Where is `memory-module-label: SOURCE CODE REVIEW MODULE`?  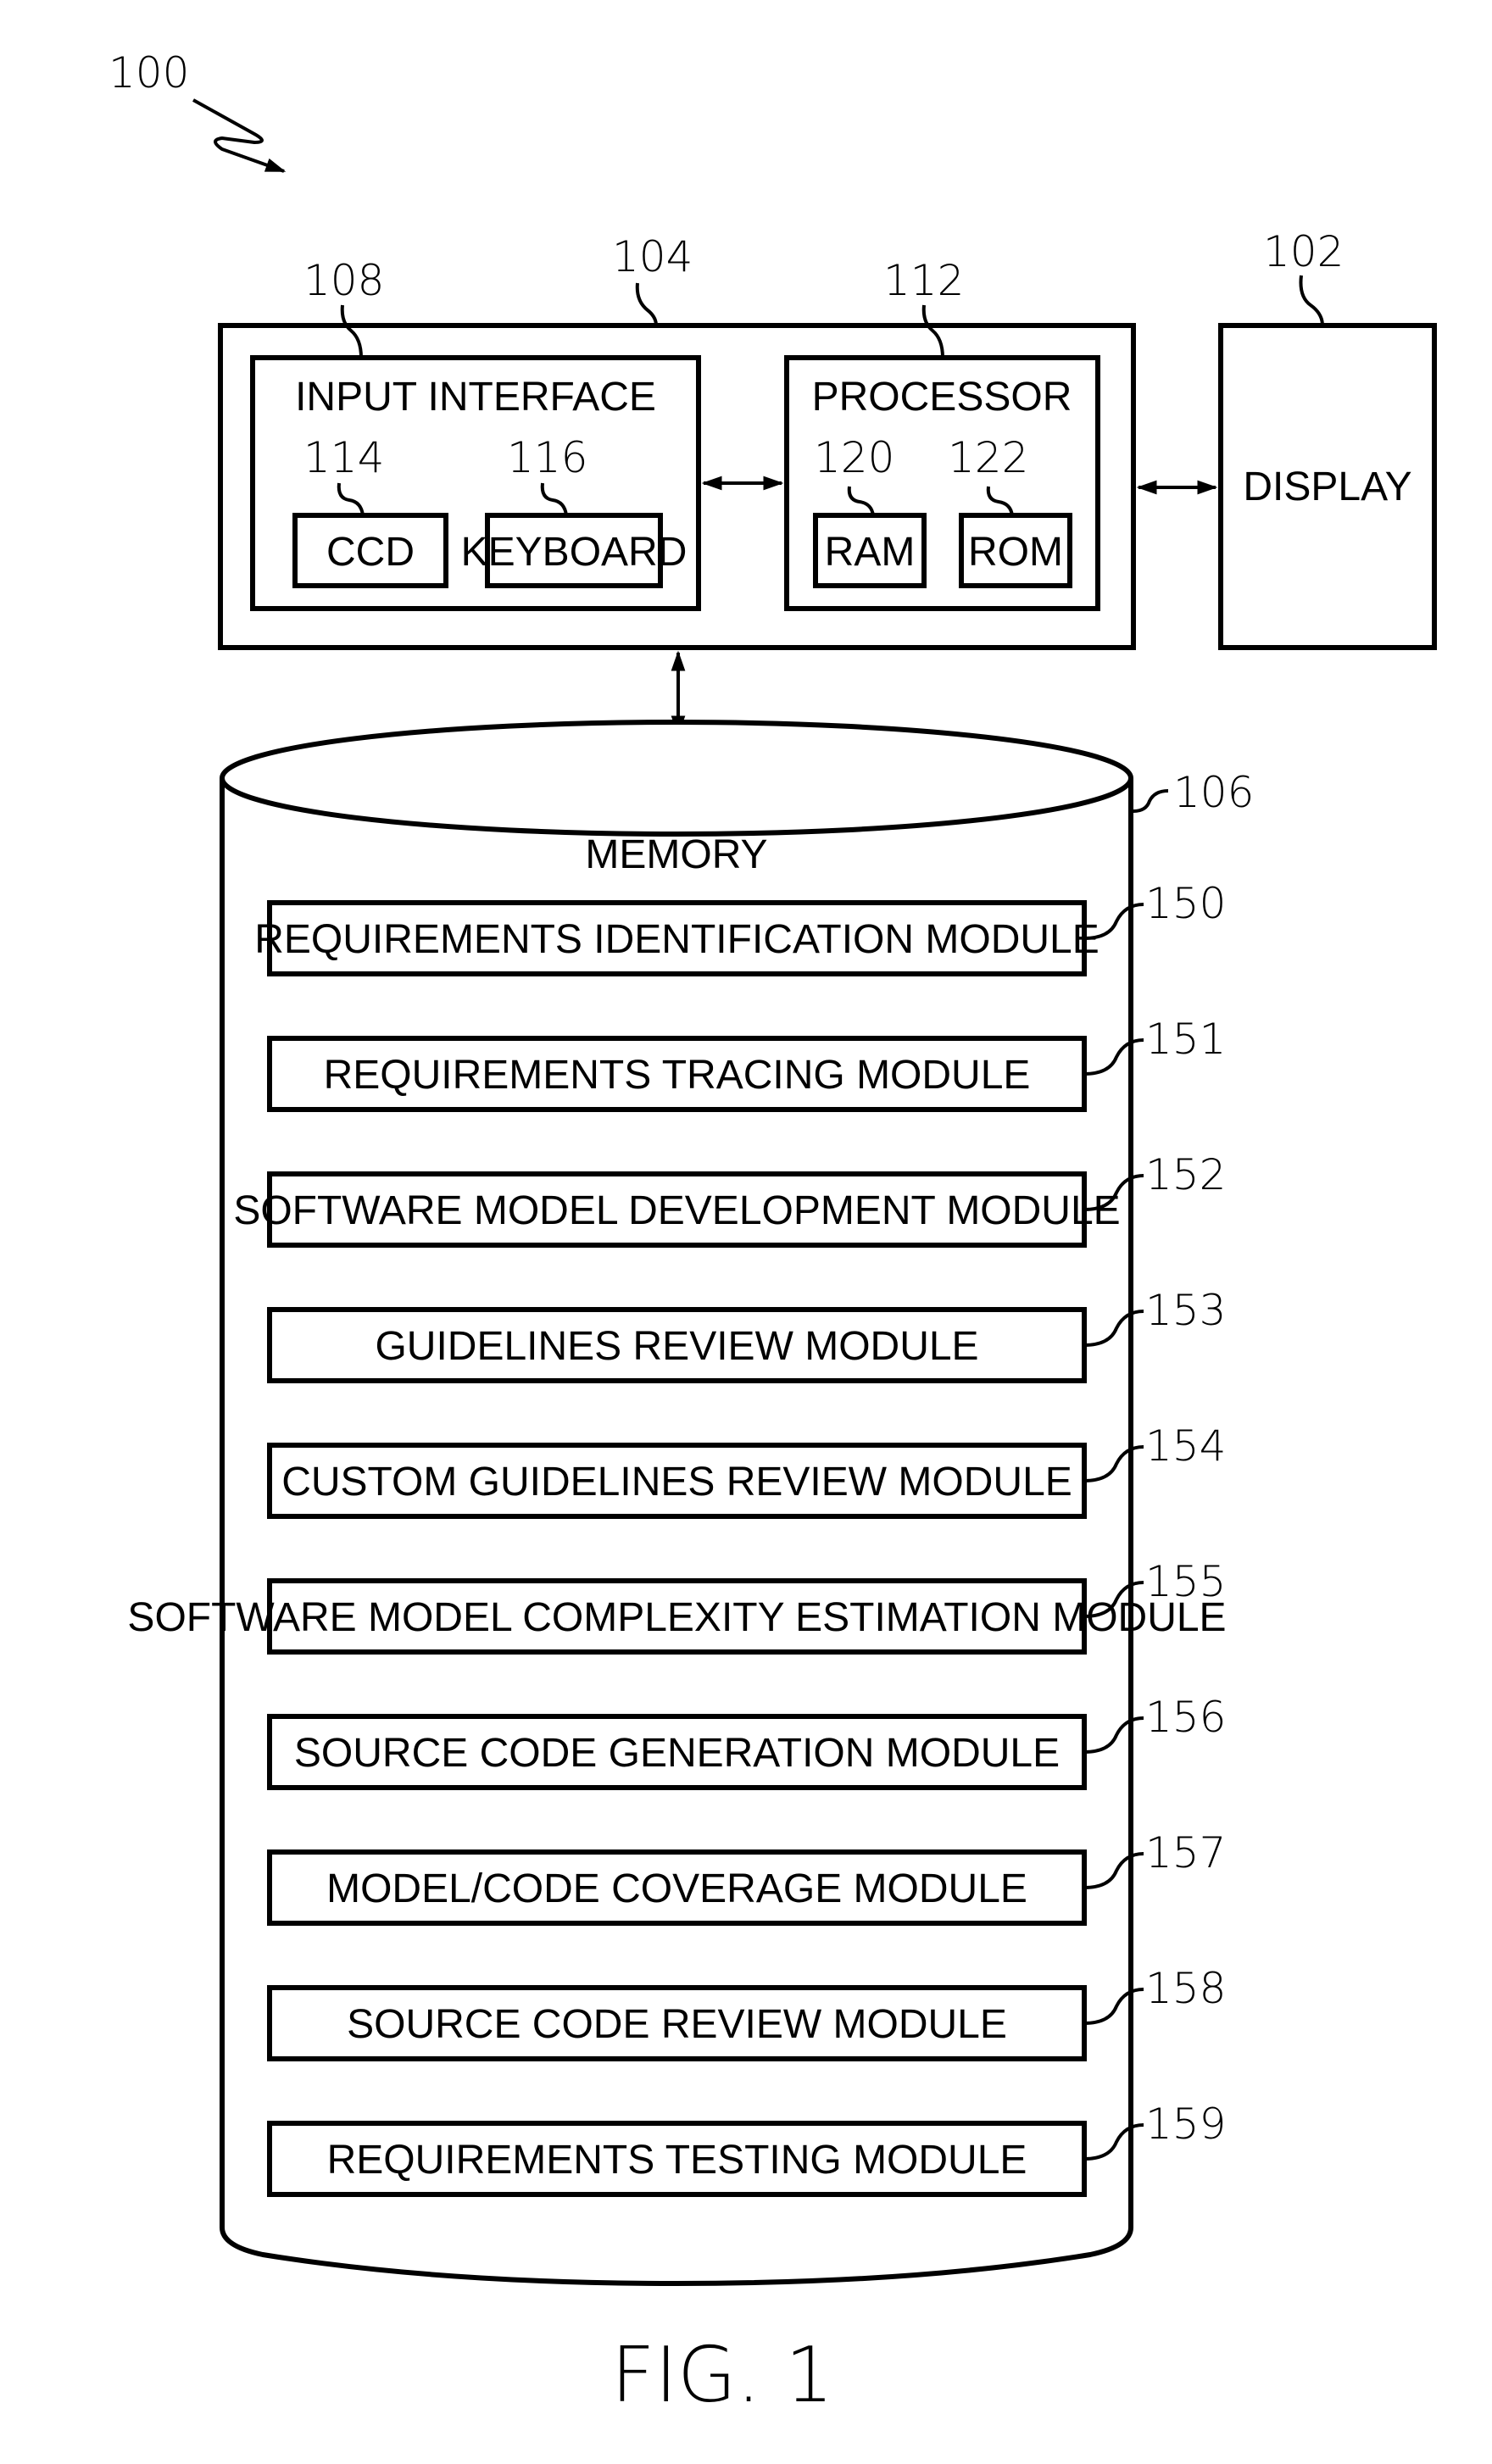
memory-module-label: SOURCE CODE REVIEW MODULE is located at coordinates (677, 2024).